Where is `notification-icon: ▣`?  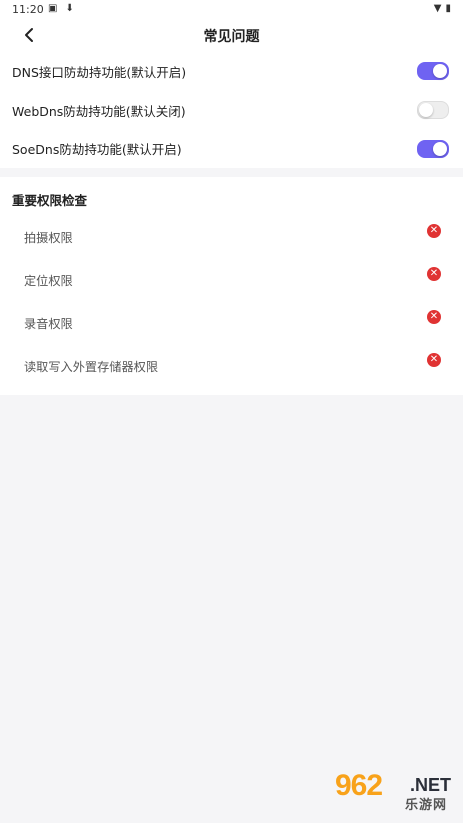 notification-icon: ▣ is located at coordinates (53, 8).